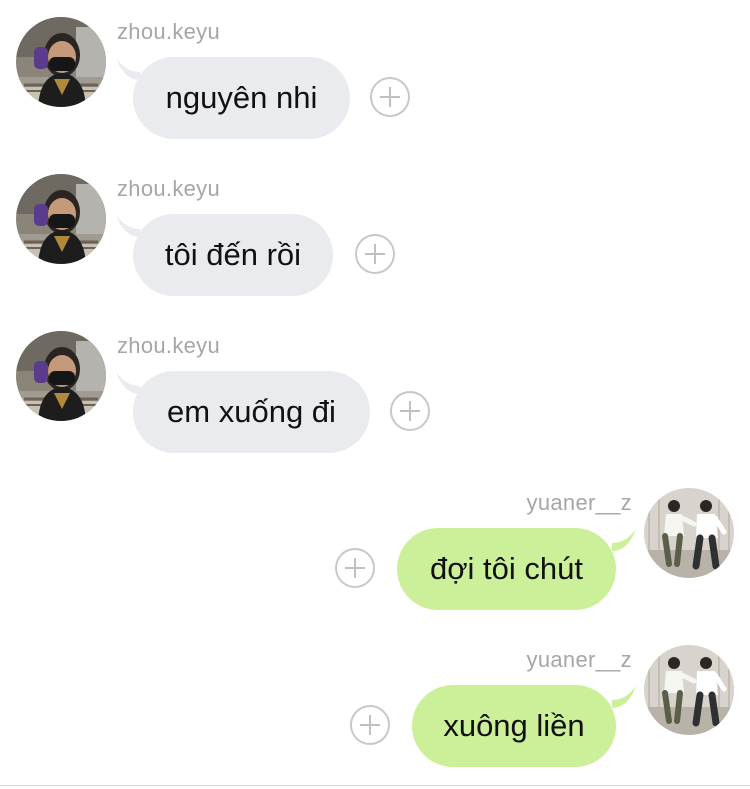 This screenshot has width=750, height=789. What do you see at coordinates (375, 785) in the screenshot?
I see `divider` at bounding box center [375, 785].